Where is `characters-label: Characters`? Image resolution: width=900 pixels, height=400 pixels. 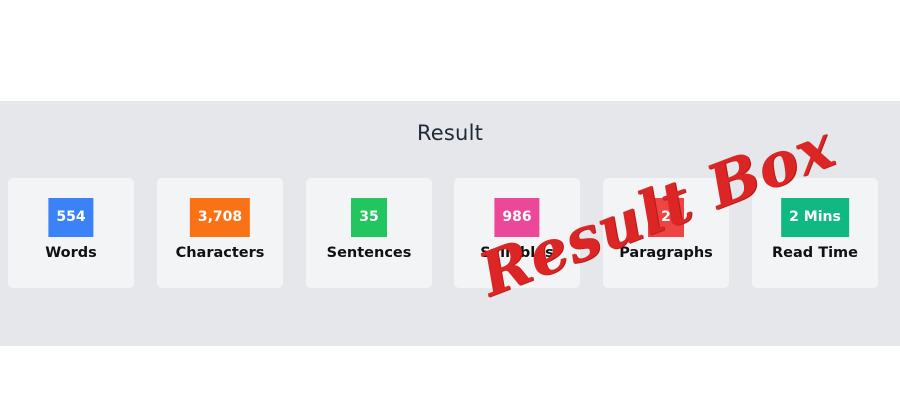 characters-label: Characters is located at coordinates (220, 253).